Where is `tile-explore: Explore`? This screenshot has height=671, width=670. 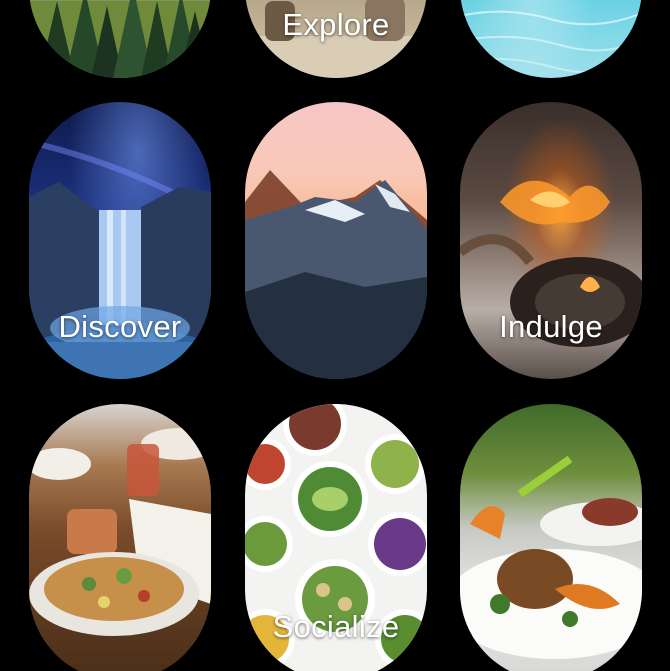 tile-explore: Explore is located at coordinates (336, 39).